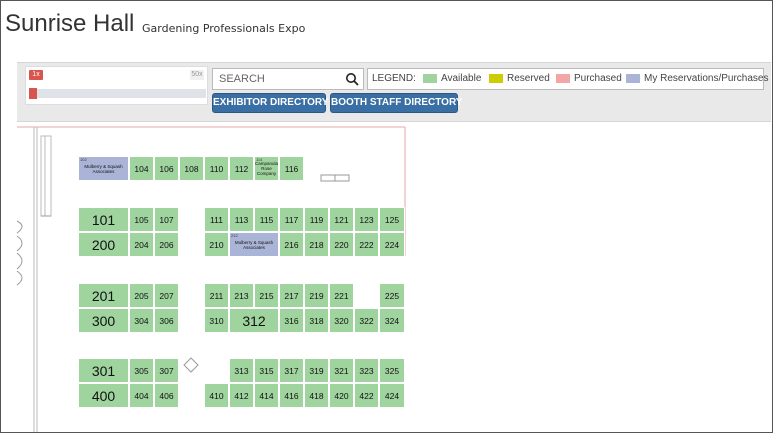 This screenshot has width=773, height=433. I want to click on booth-217: 217, so click(291, 295).